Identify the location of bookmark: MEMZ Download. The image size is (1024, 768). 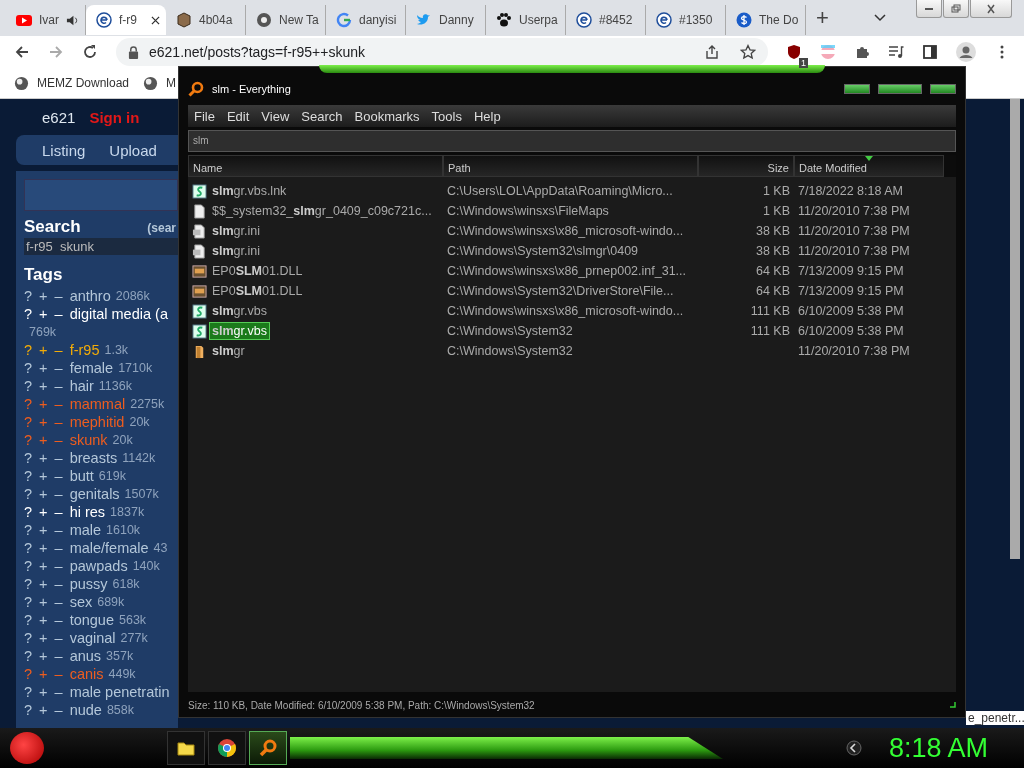
(72, 83).